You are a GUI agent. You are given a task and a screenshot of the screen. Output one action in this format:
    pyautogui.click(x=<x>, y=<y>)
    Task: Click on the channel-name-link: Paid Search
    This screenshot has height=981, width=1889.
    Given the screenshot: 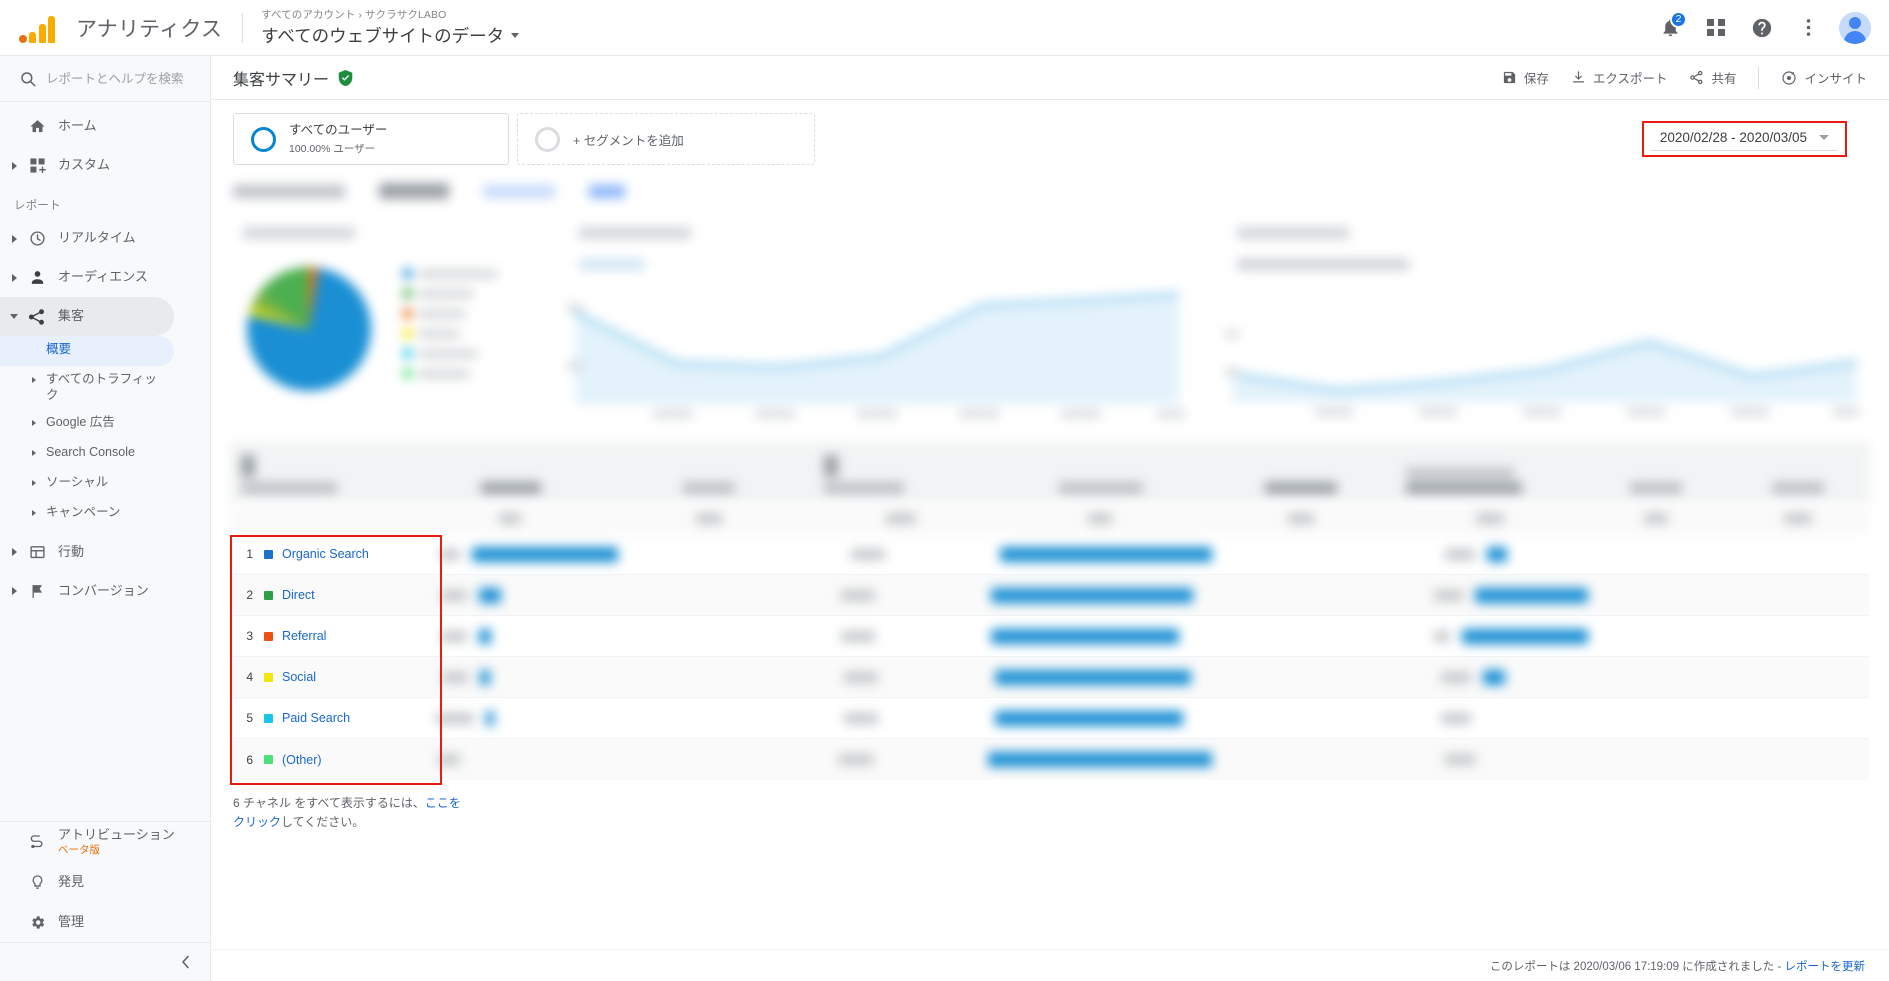 What is the action you would take?
    pyautogui.click(x=316, y=718)
    